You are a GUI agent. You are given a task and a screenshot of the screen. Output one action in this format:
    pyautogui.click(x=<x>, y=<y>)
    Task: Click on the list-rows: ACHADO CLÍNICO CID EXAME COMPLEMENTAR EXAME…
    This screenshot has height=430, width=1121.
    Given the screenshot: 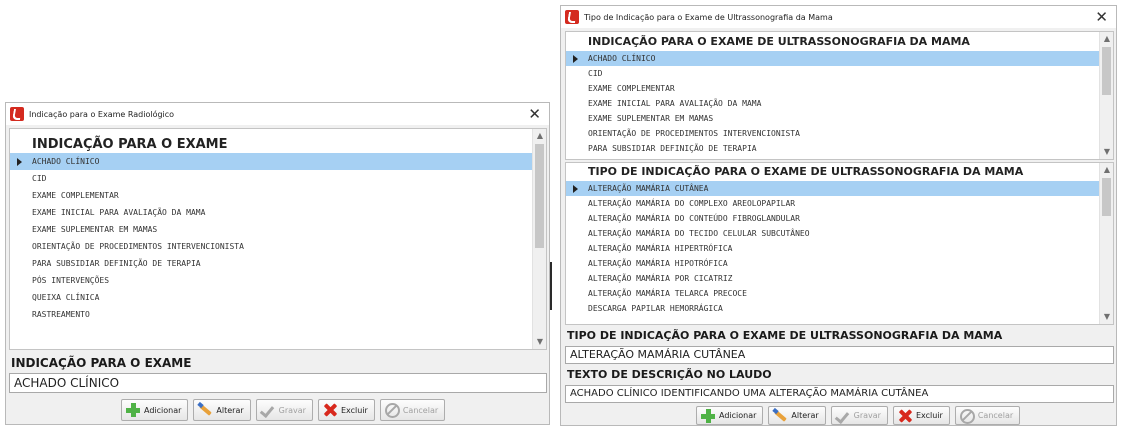 What is the action you would take?
    pyautogui.click(x=832, y=103)
    